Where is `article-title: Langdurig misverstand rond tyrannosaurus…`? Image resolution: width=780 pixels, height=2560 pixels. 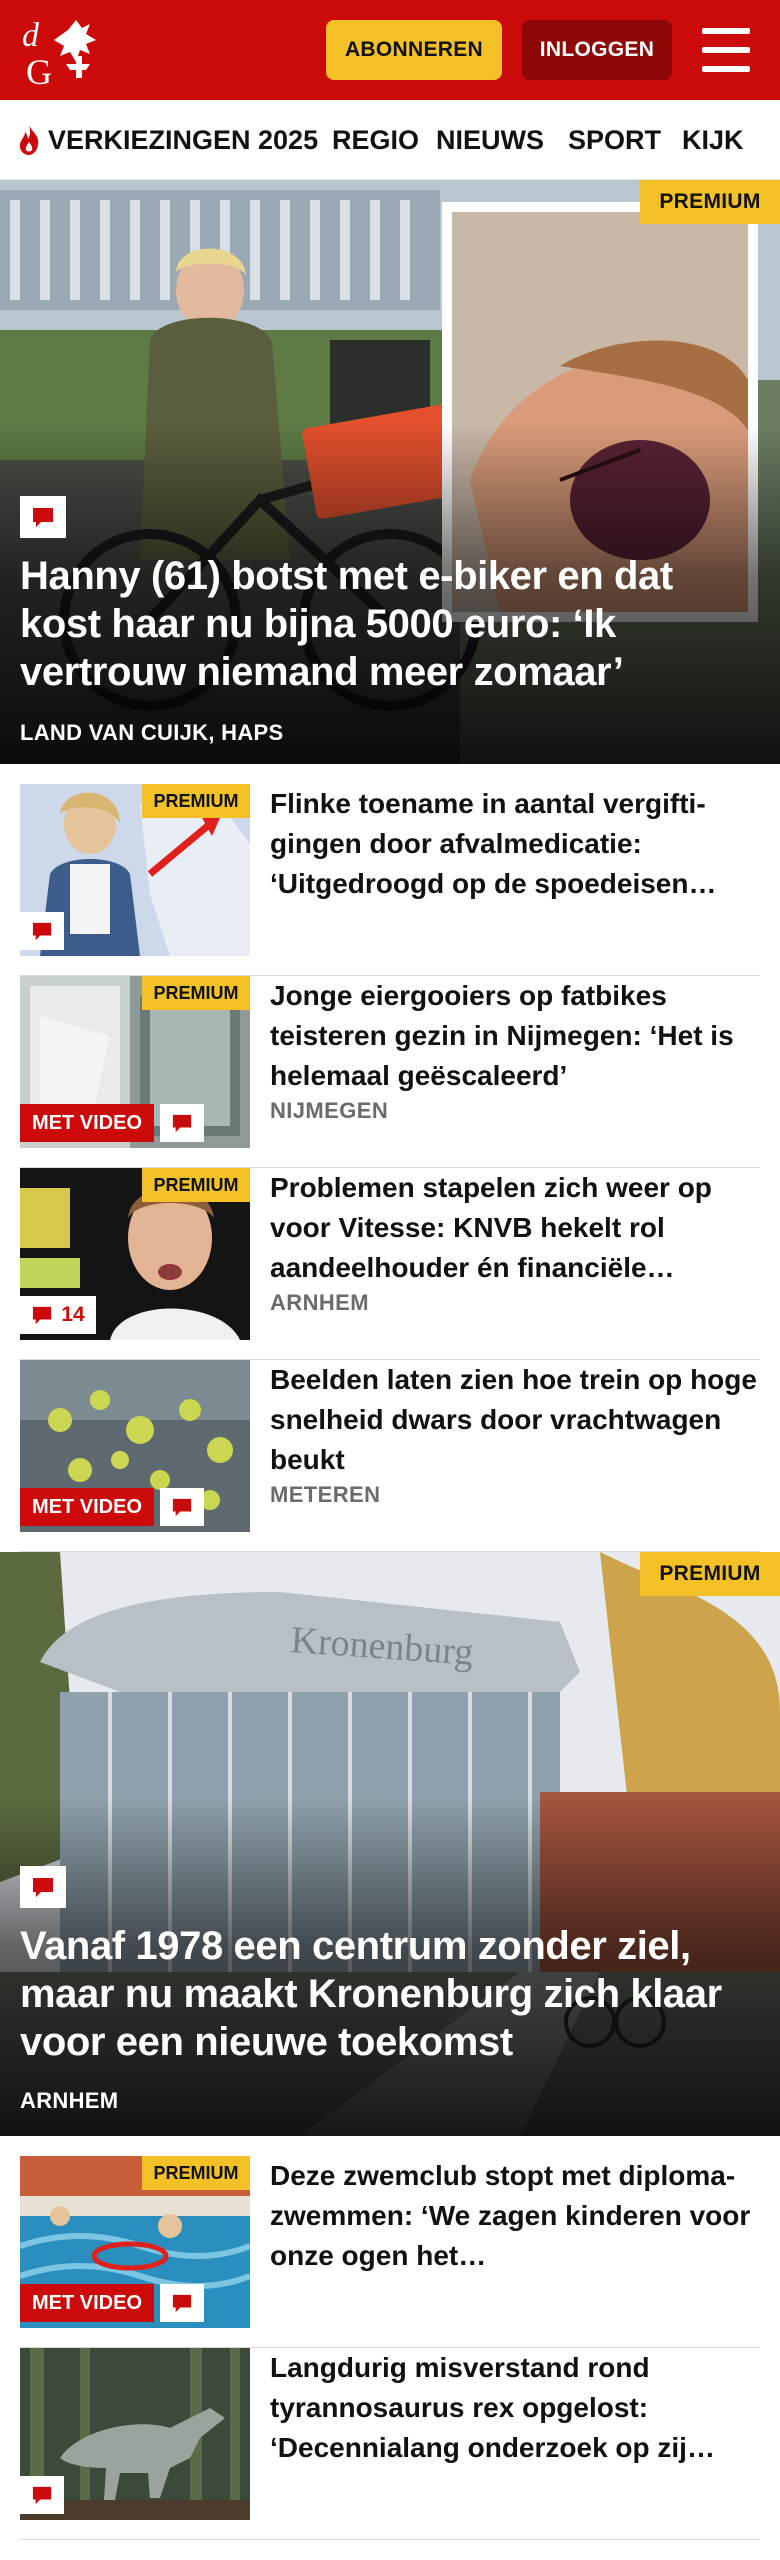
article-title: Langdurig misverstand rond tyrannosaurus… is located at coordinates (515, 2408).